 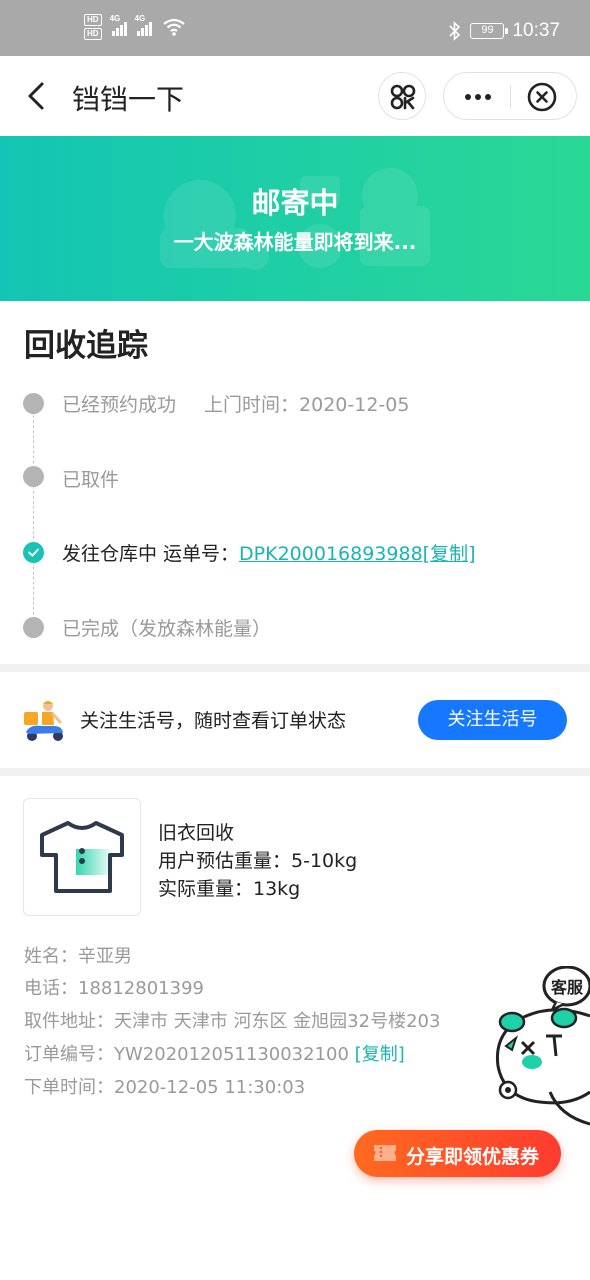 I want to click on timeline-step-picked: 已取件, so click(x=91, y=480).